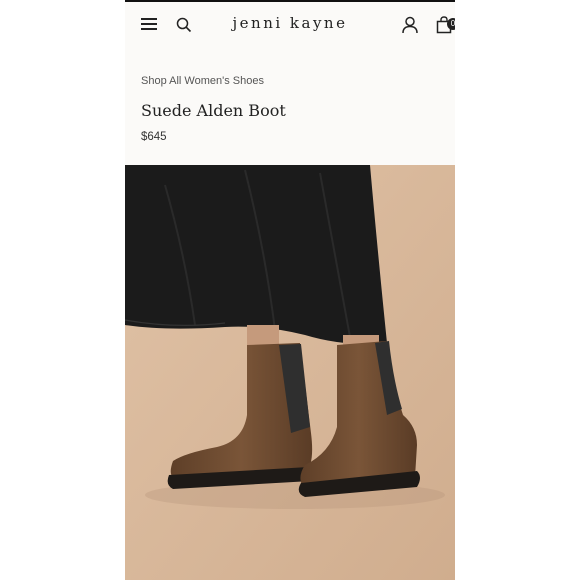 The height and width of the screenshot is (580, 580). Describe the element at coordinates (451, 24) in the screenshot. I see `cart-count-badge: 0` at that location.